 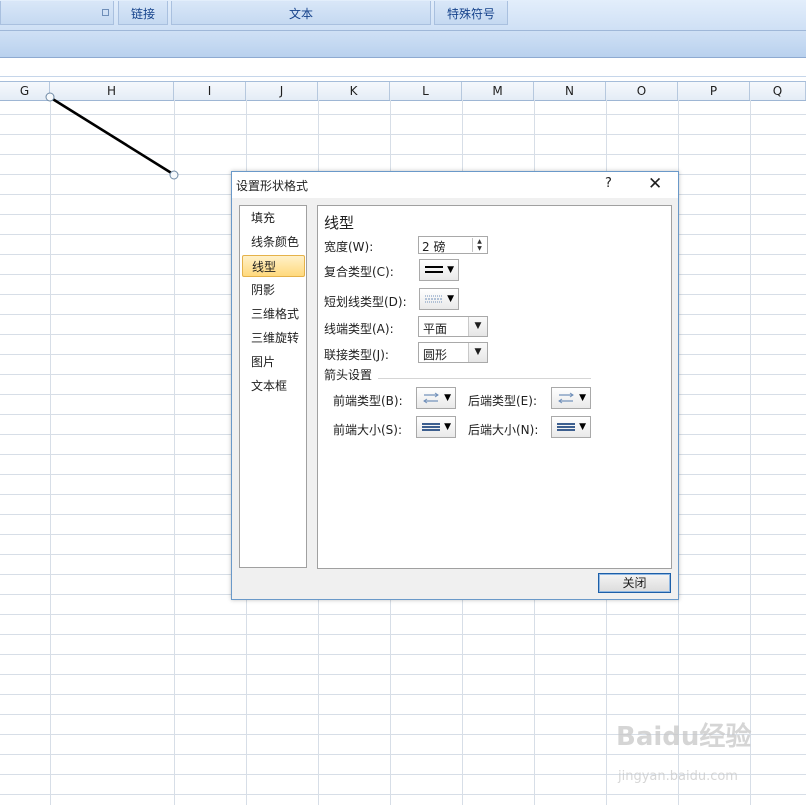 I want to click on close-icon: ✕, so click(x=655, y=184).